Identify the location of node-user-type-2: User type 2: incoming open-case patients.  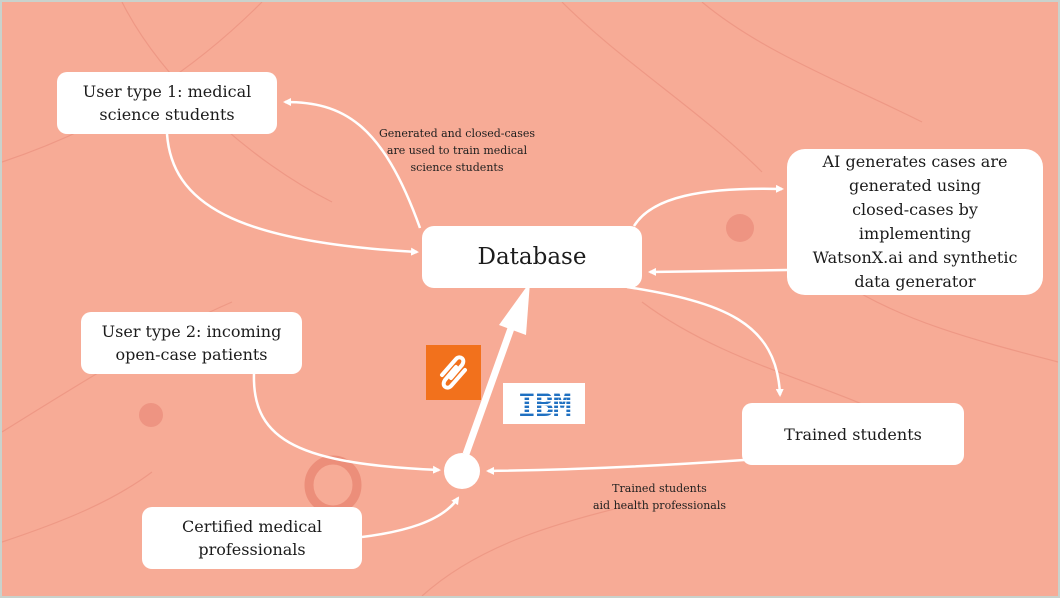
(191, 343).